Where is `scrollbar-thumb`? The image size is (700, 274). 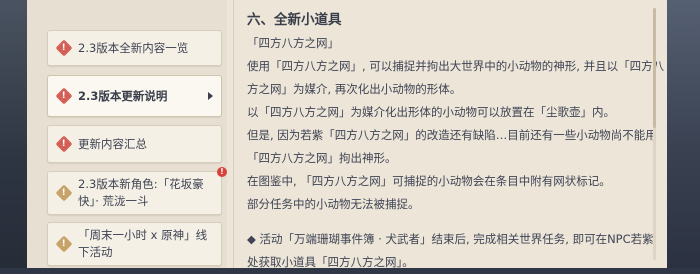 scrollbar-thumb is located at coordinates (654, 68).